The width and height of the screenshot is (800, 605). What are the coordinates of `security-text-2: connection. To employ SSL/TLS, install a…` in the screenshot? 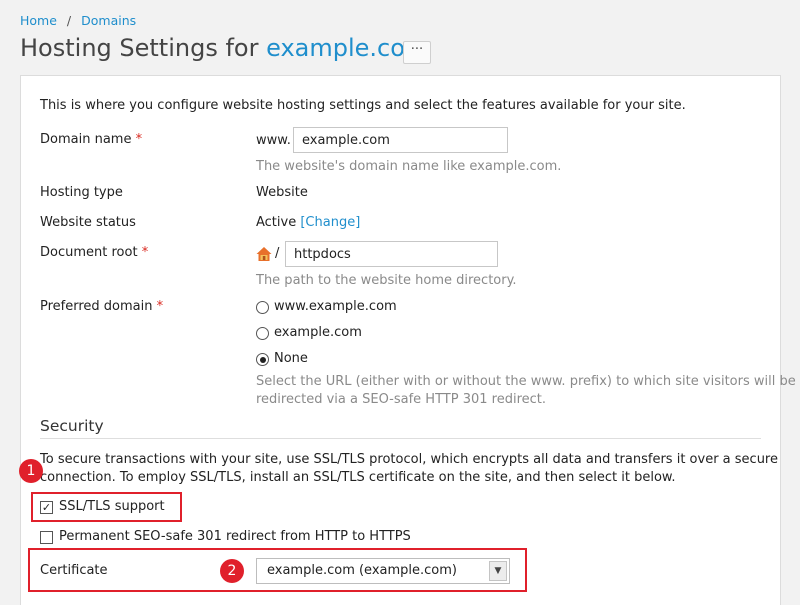 It's located at (358, 477).